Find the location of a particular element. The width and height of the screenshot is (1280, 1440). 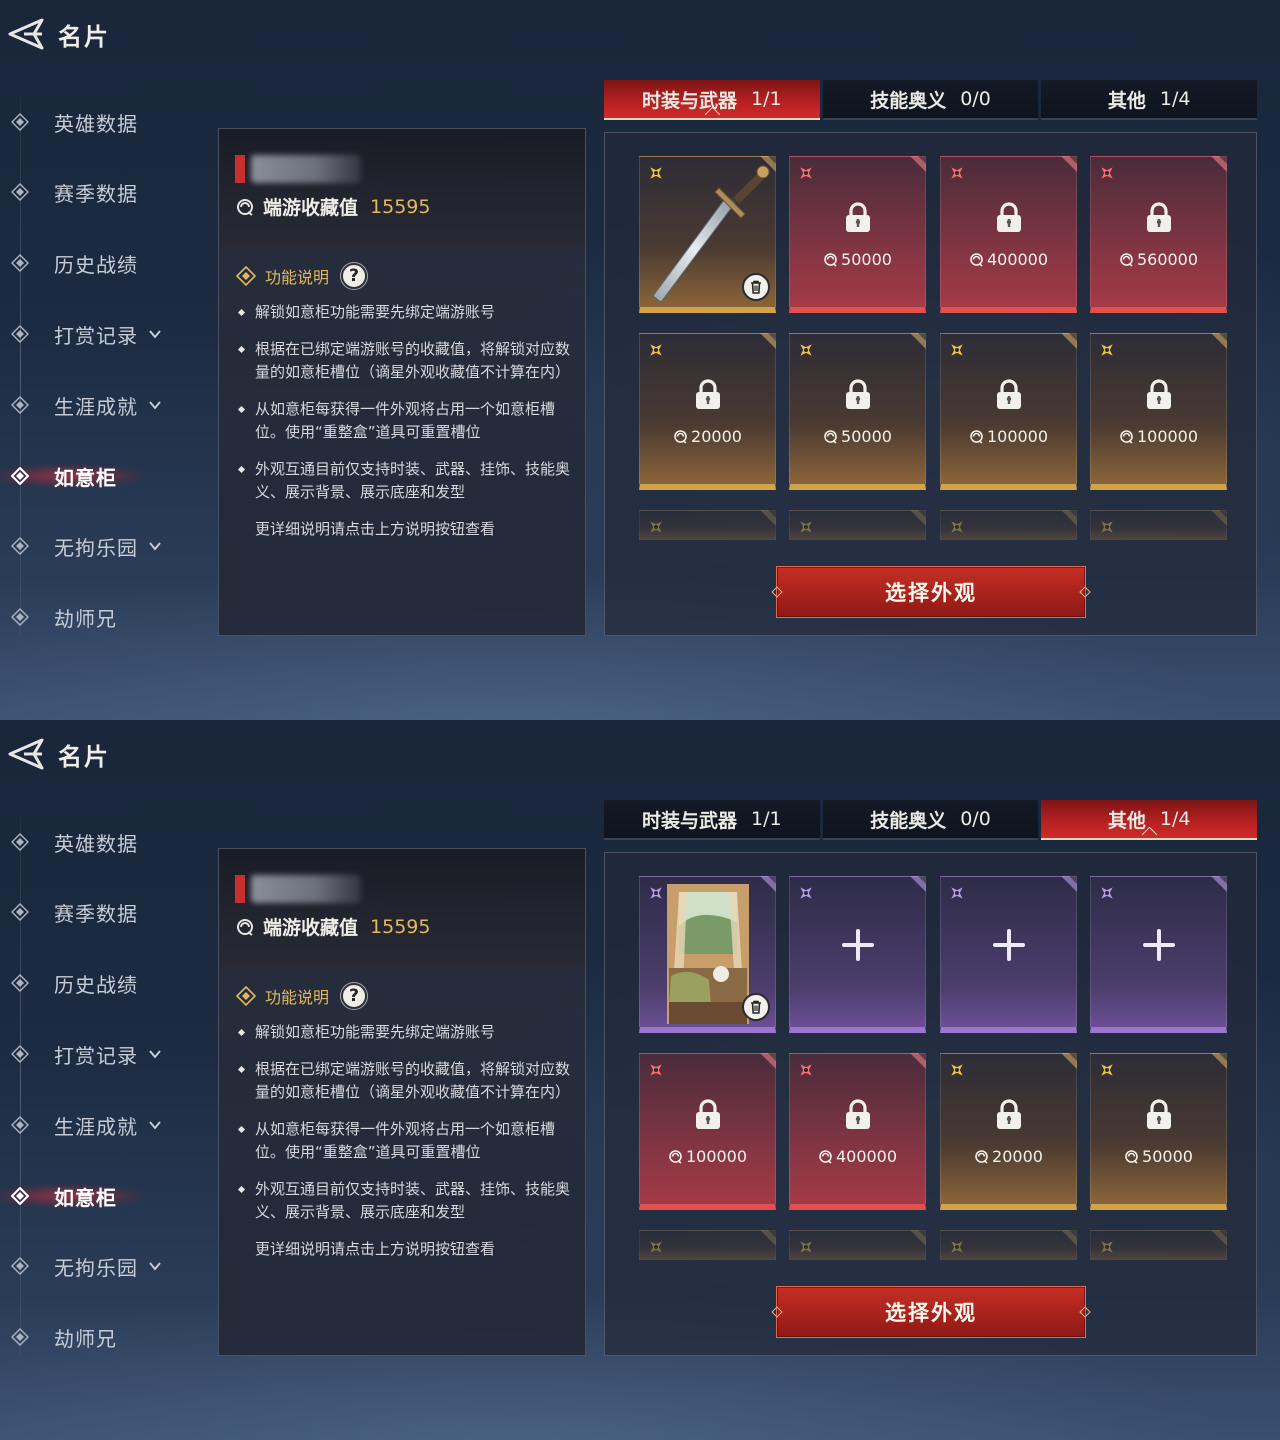

category-tabs: 时装与武器 1/1 技能奥义 0/0 其他 1/4 is located at coordinates (931, 101).